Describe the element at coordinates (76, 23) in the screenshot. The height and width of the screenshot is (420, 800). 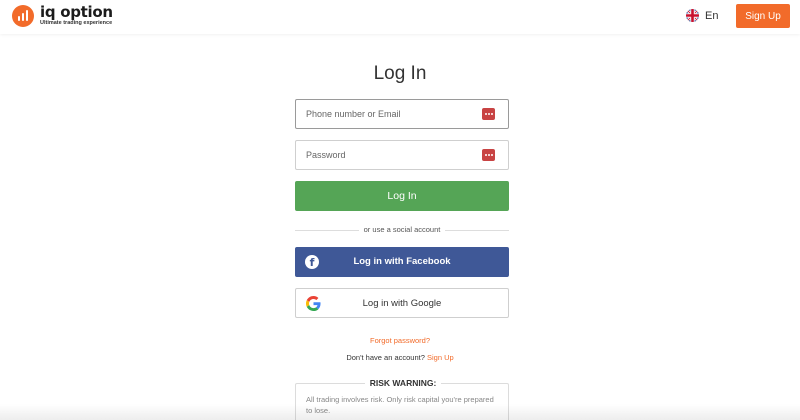
I see `logo-tagline: Ultimate trading experience` at that location.